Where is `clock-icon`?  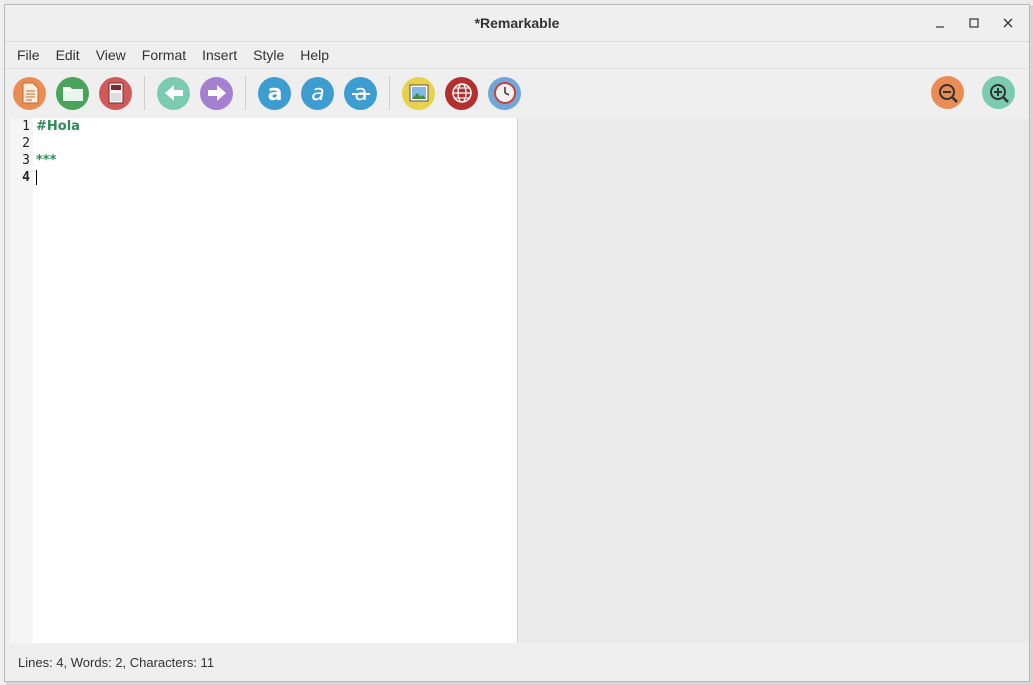
clock-icon is located at coordinates (504, 93).